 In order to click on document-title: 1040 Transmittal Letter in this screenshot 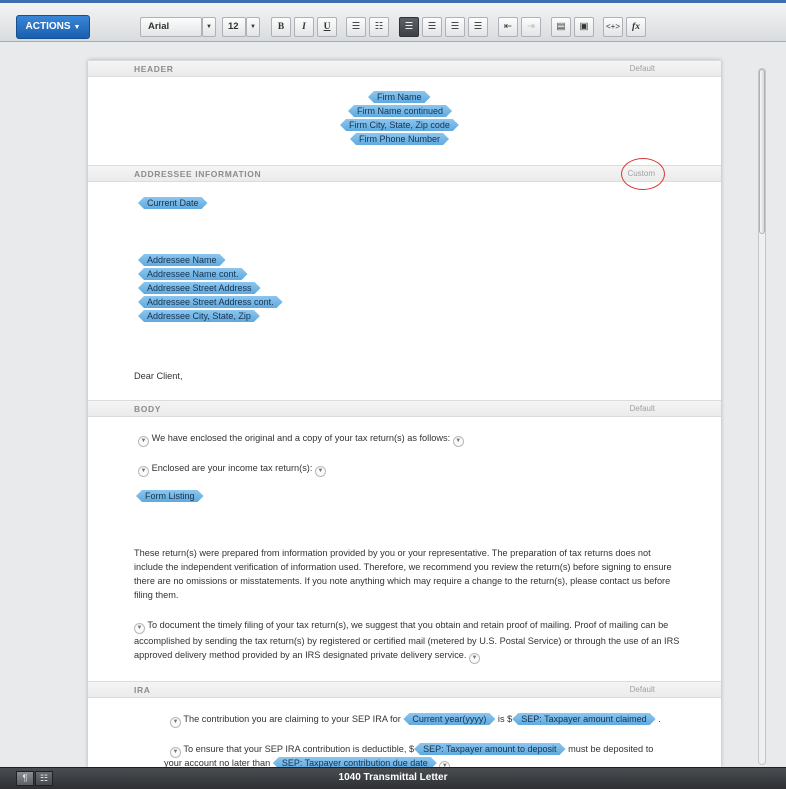, I will do `click(393, 777)`.